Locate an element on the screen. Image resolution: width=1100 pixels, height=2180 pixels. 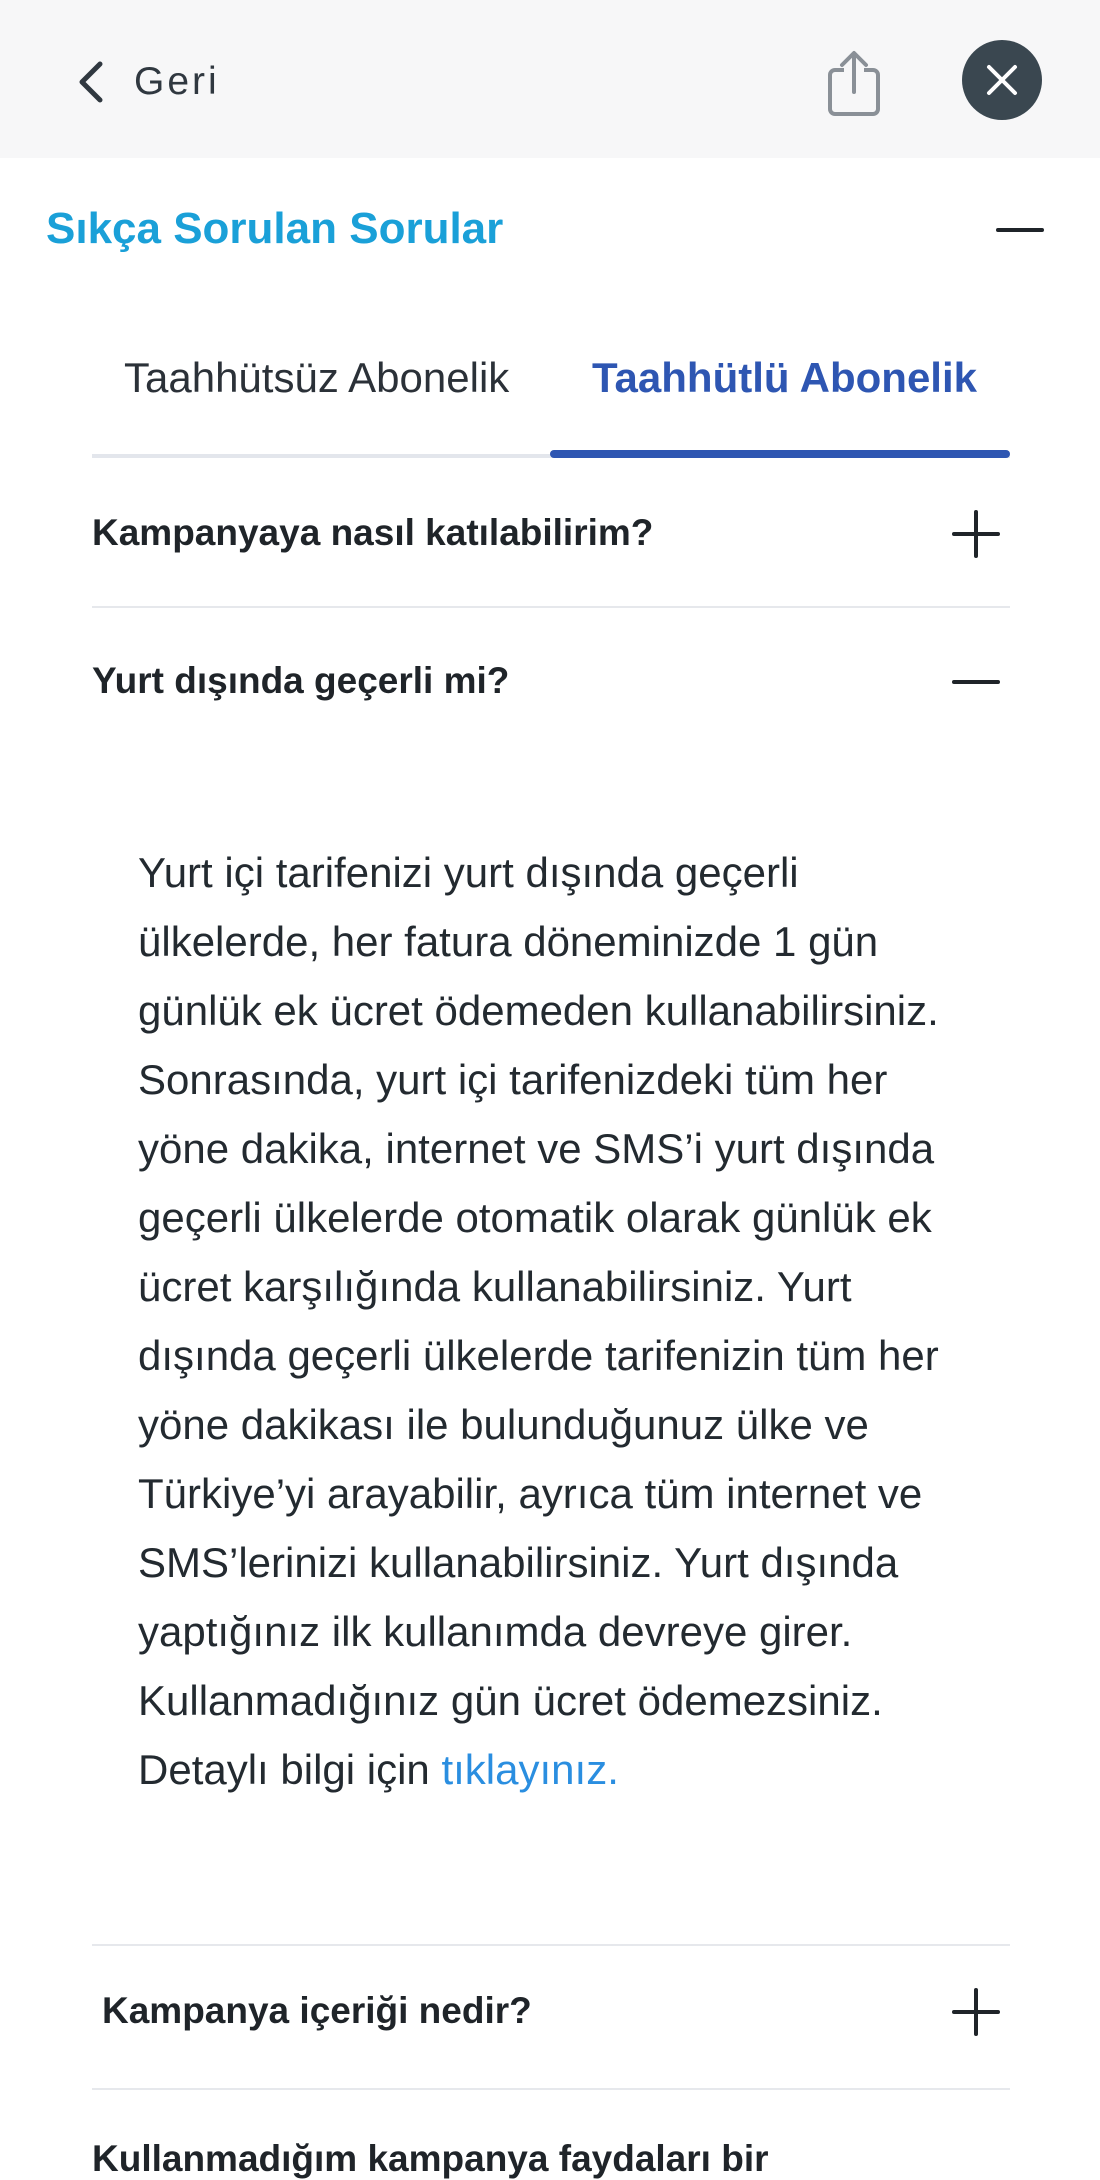
faq-question: Yurt dışında geçerli mi? is located at coordinates (300, 681).